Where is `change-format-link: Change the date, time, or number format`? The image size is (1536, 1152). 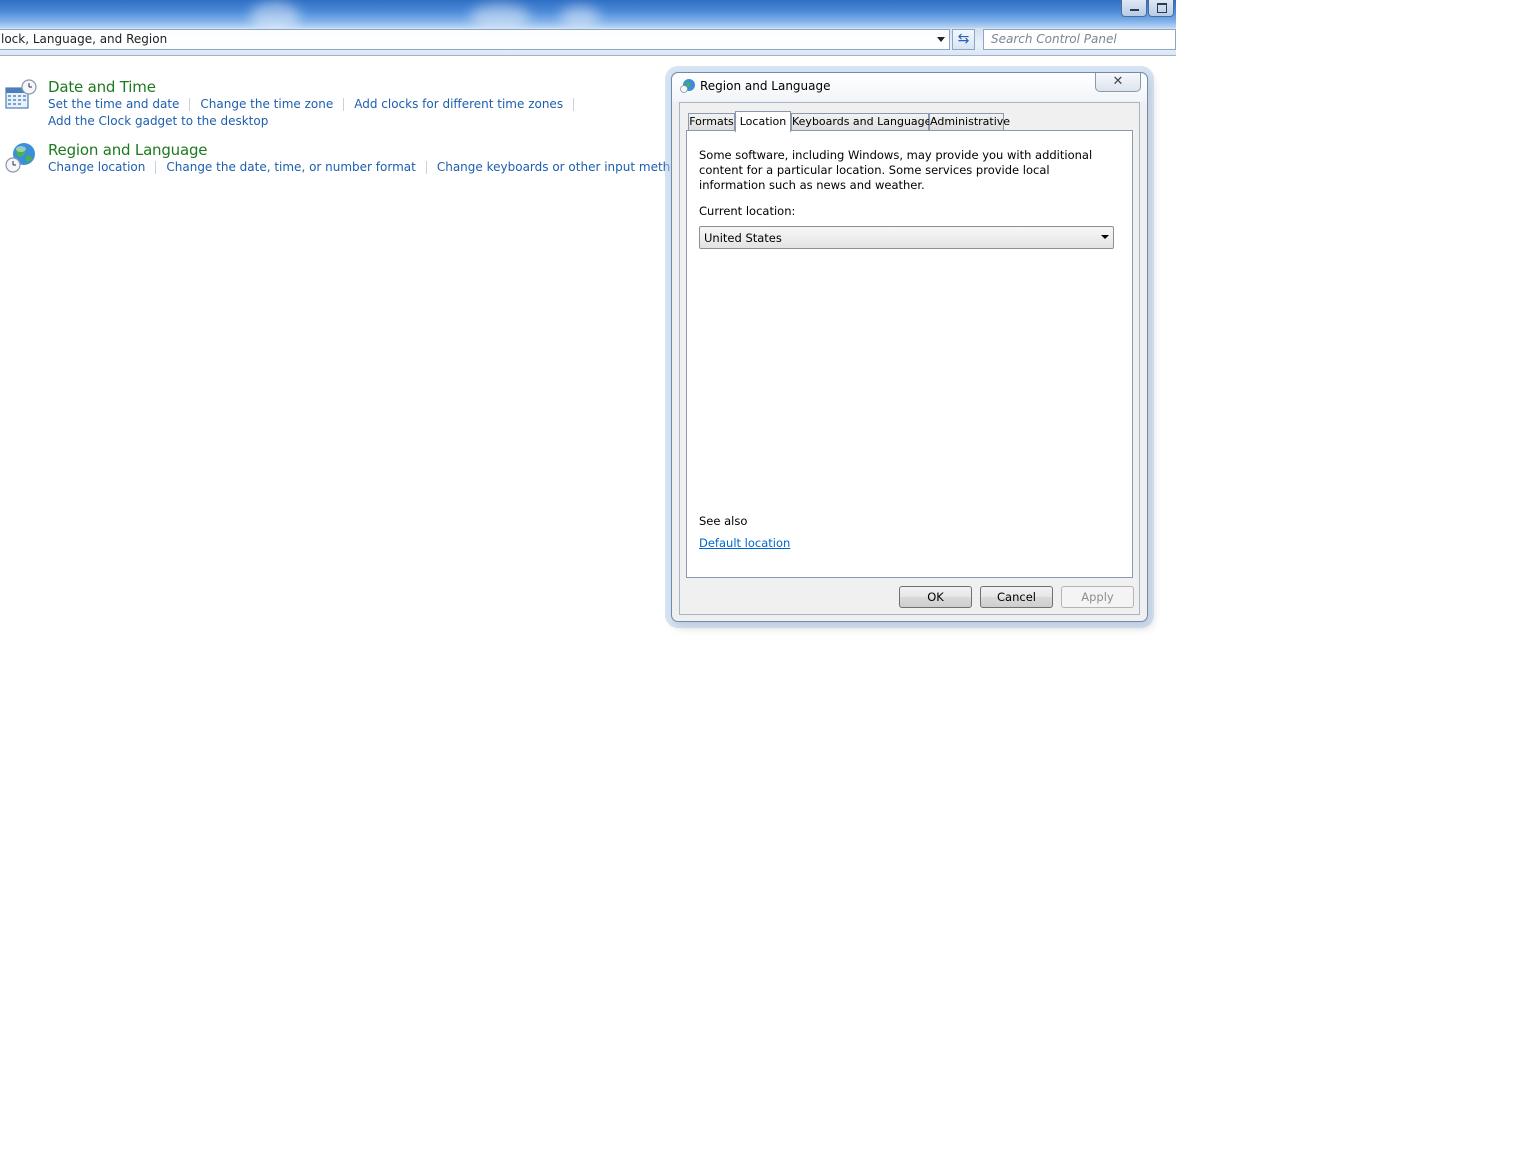 change-format-link: Change the date, time, or number format is located at coordinates (290, 167).